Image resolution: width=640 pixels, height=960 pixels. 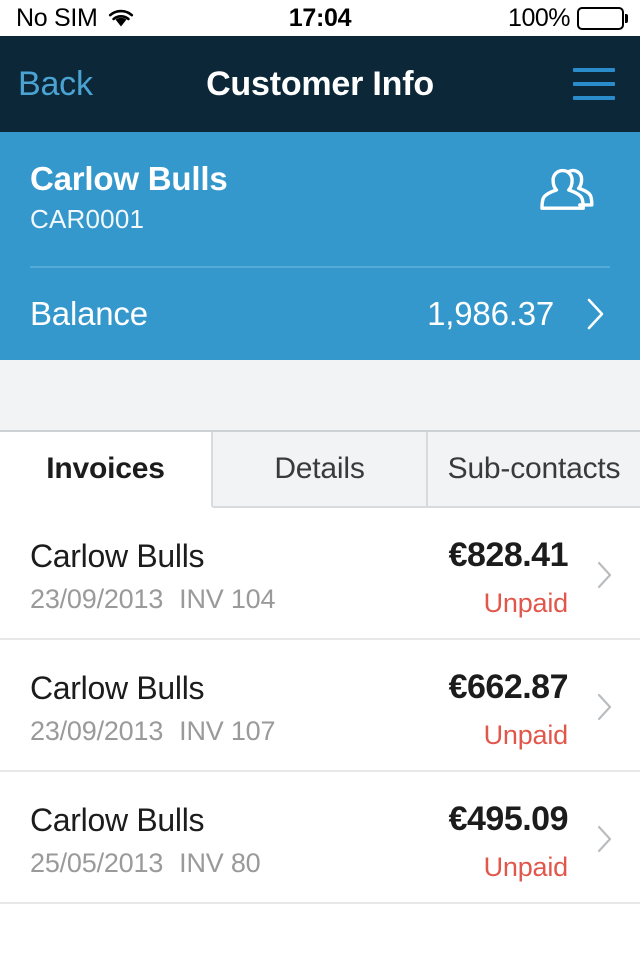 What do you see at coordinates (106, 470) in the screenshot?
I see `tab-invoices: Invoices` at bounding box center [106, 470].